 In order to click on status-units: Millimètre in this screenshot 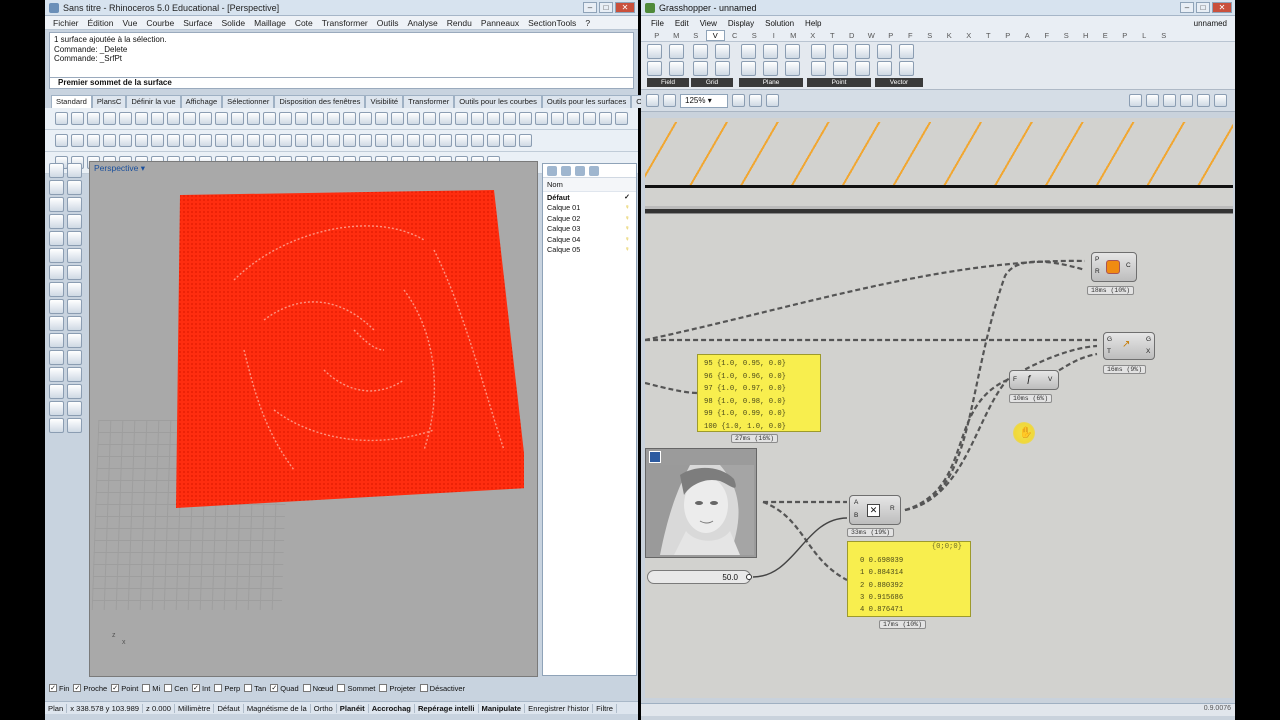, I will do `click(195, 708)`.